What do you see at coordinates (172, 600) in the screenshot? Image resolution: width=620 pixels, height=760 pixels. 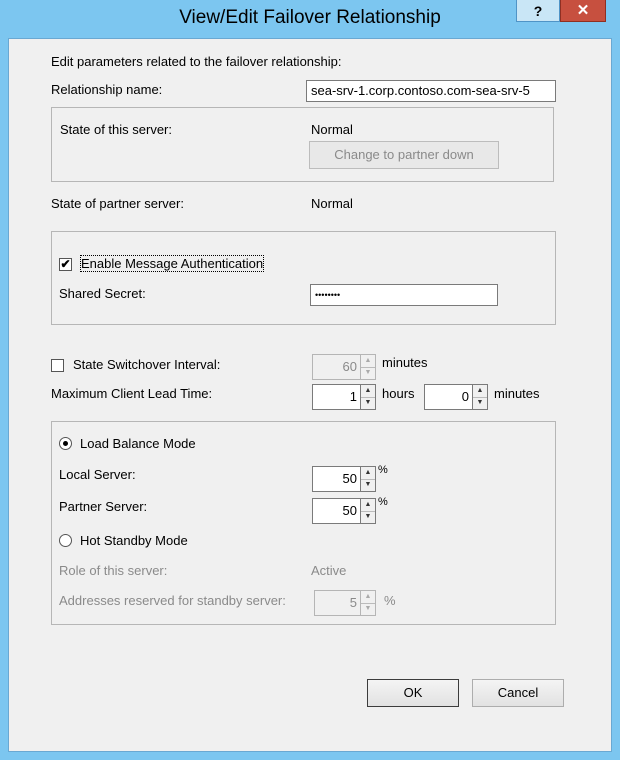 I see `reserved-addresses-label: Addresses reserved for standby server:` at bounding box center [172, 600].